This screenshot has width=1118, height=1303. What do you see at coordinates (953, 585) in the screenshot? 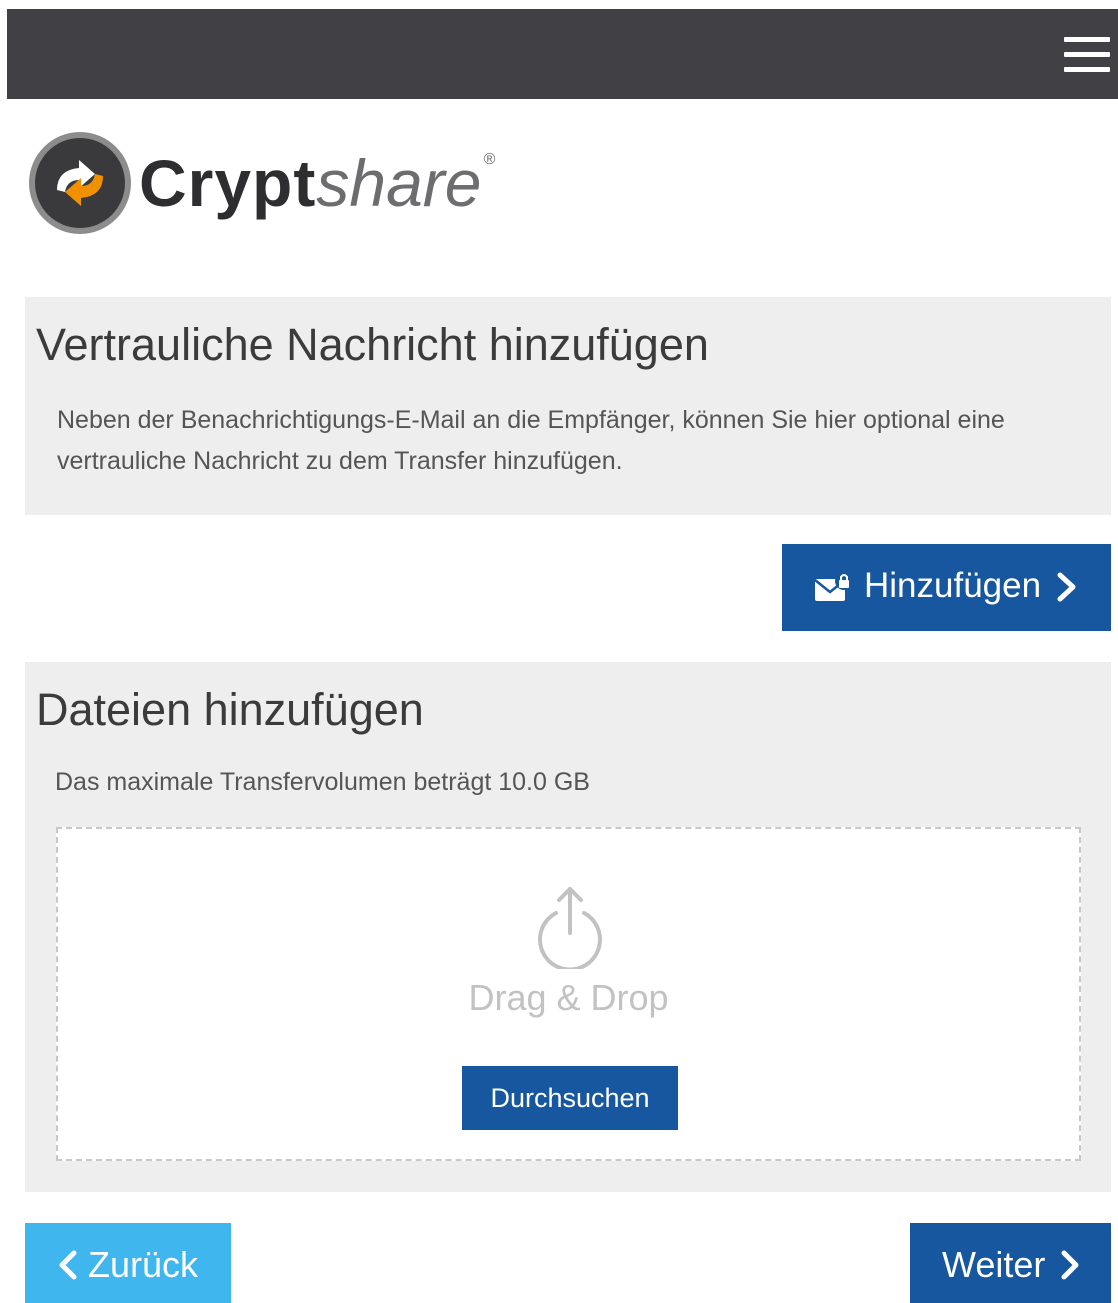
I see `add-message-label: Hinzufügen` at bounding box center [953, 585].